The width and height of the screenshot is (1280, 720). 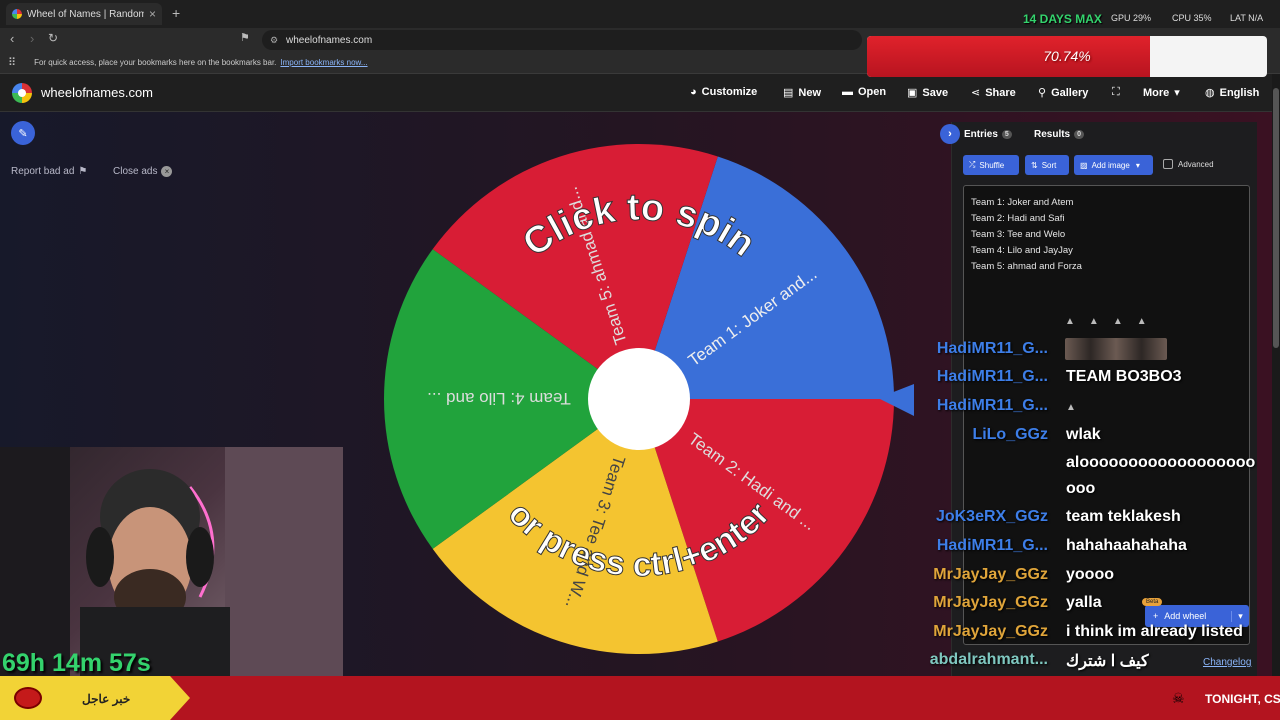 What do you see at coordinates (1084, 165) in the screenshot?
I see `image-icon: ▨` at bounding box center [1084, 165].